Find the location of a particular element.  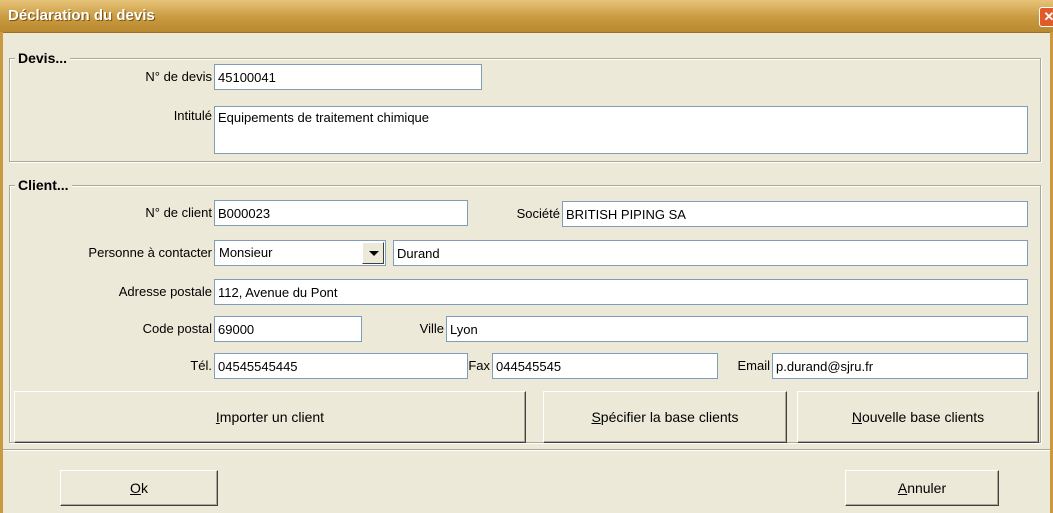

civilite-value: Monsieur is located at coordinates (246, 252).